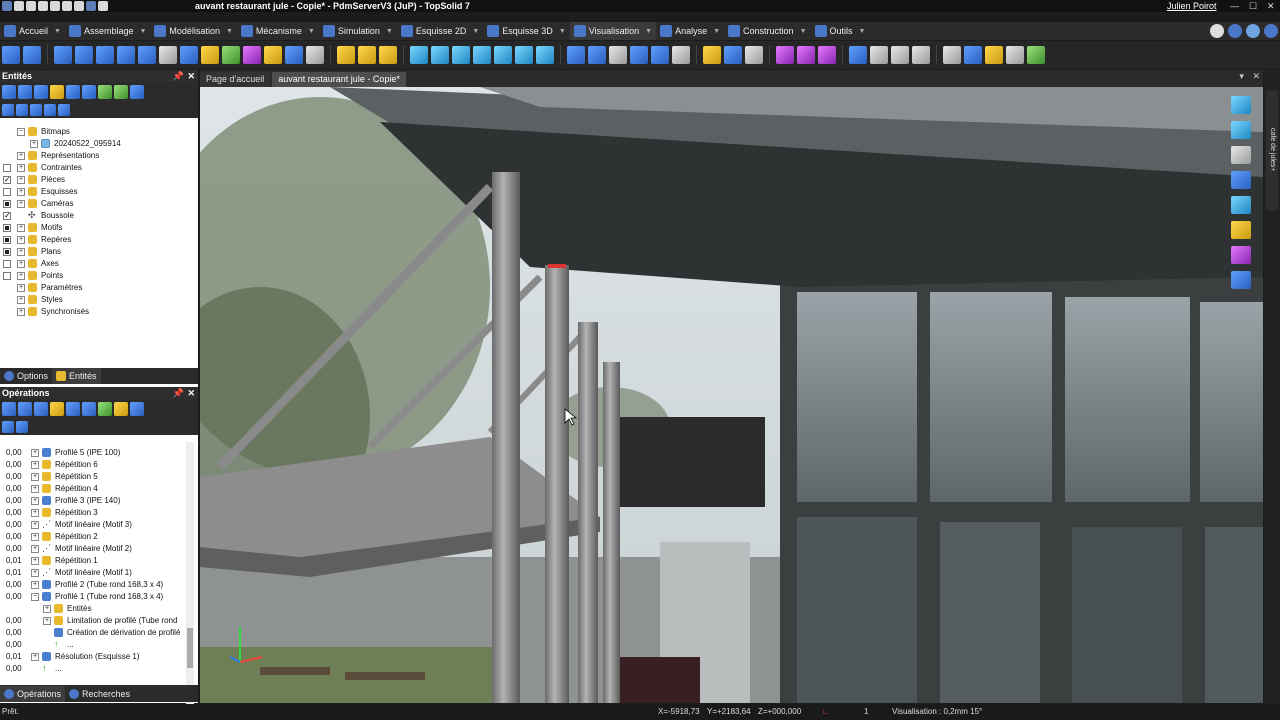  Describe the element at coordinates (99, 489) in the screenshot. I see `operation-tree-row: 0,00 + Répétition 4` at that location.